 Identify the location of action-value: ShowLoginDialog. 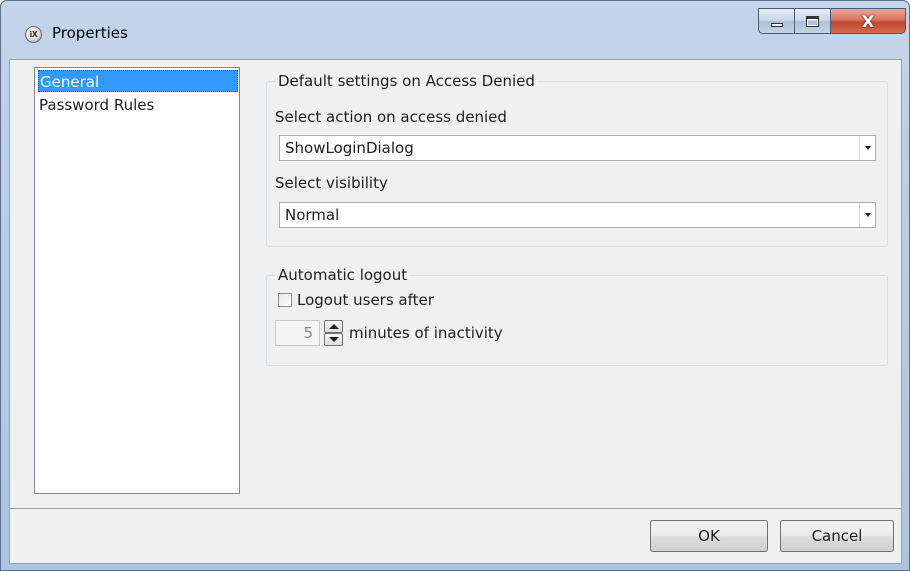
(349, 148).